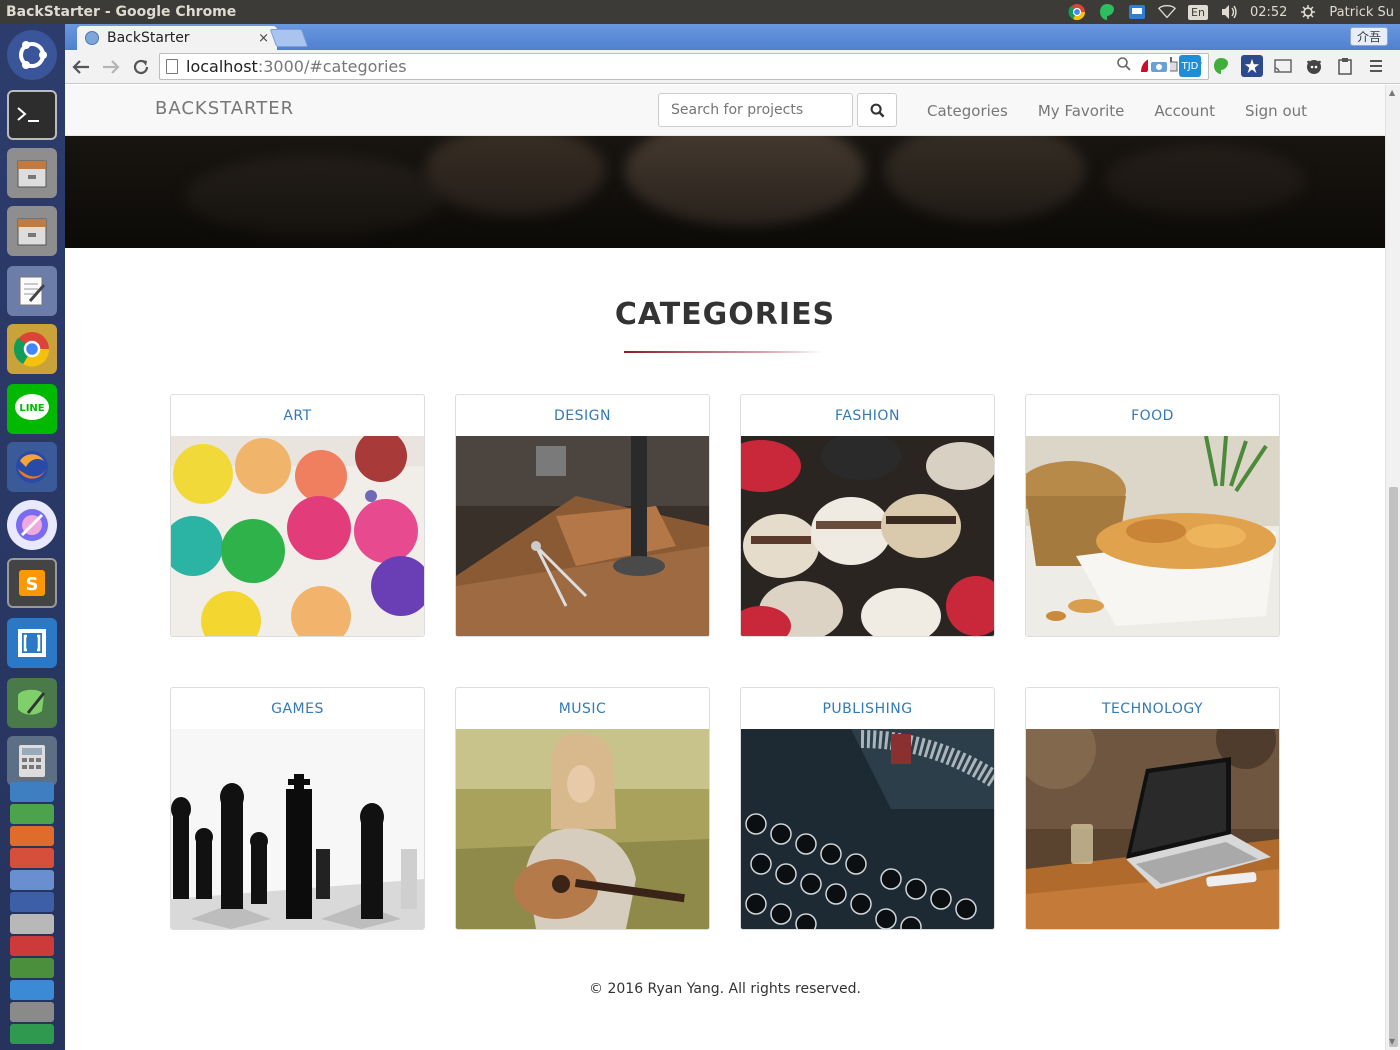 This screenshot has height=1050, width=1400. I want to click on scrollbar-thumb, so click(1393, 767).